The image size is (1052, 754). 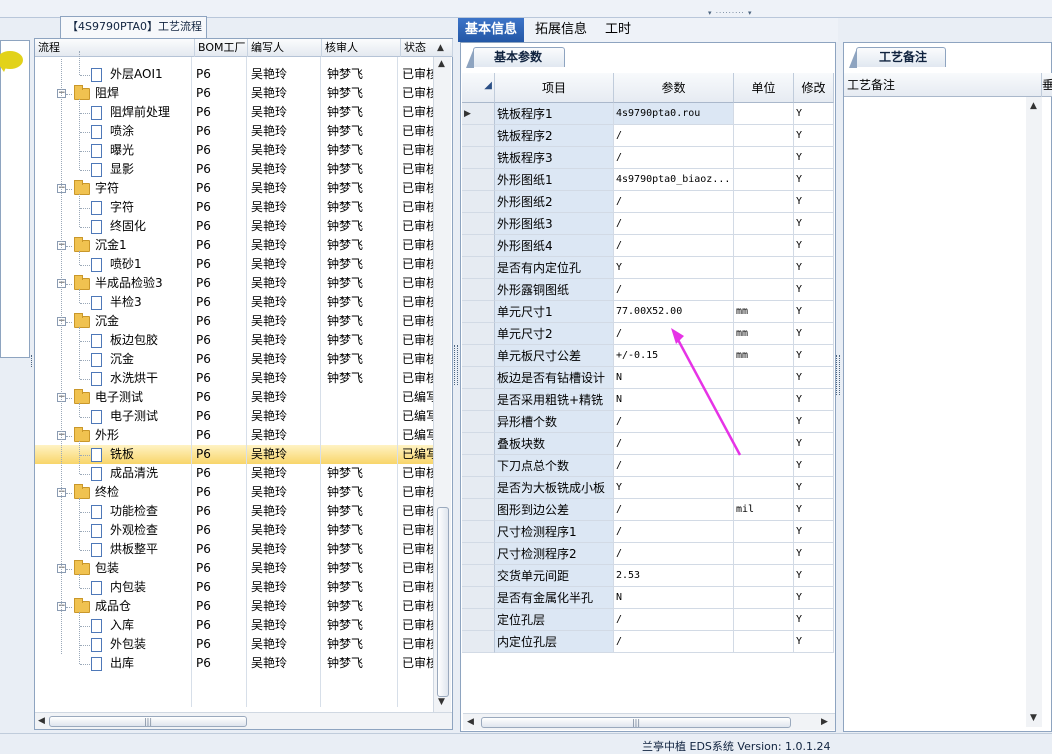 What do you see at coordinates (234, 112) in the screenshot?
I see `tree-row: 阻焊前处理 P6 吴艳玲 钟梦飞 已审核` at bounding box center [234, 112].